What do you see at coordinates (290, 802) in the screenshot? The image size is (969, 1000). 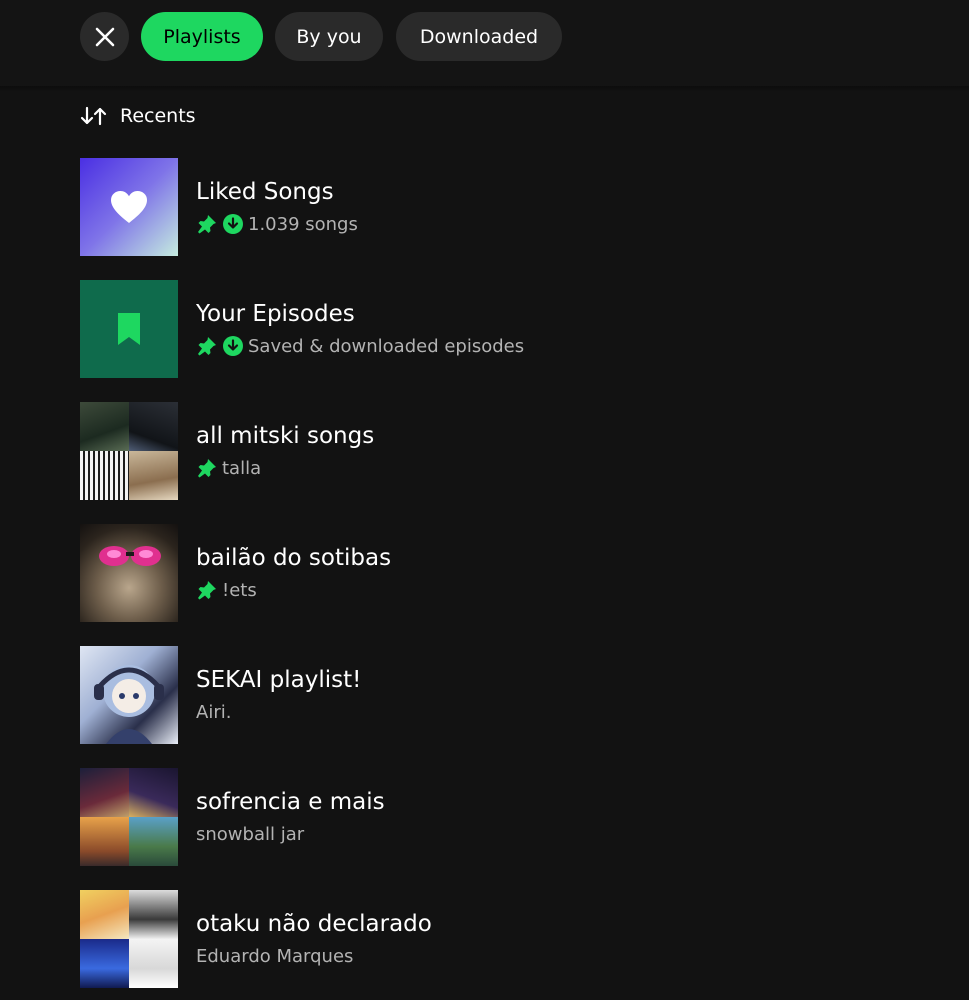 I see `item-title: sofrencia e mais` at bounding box center [290, 802].